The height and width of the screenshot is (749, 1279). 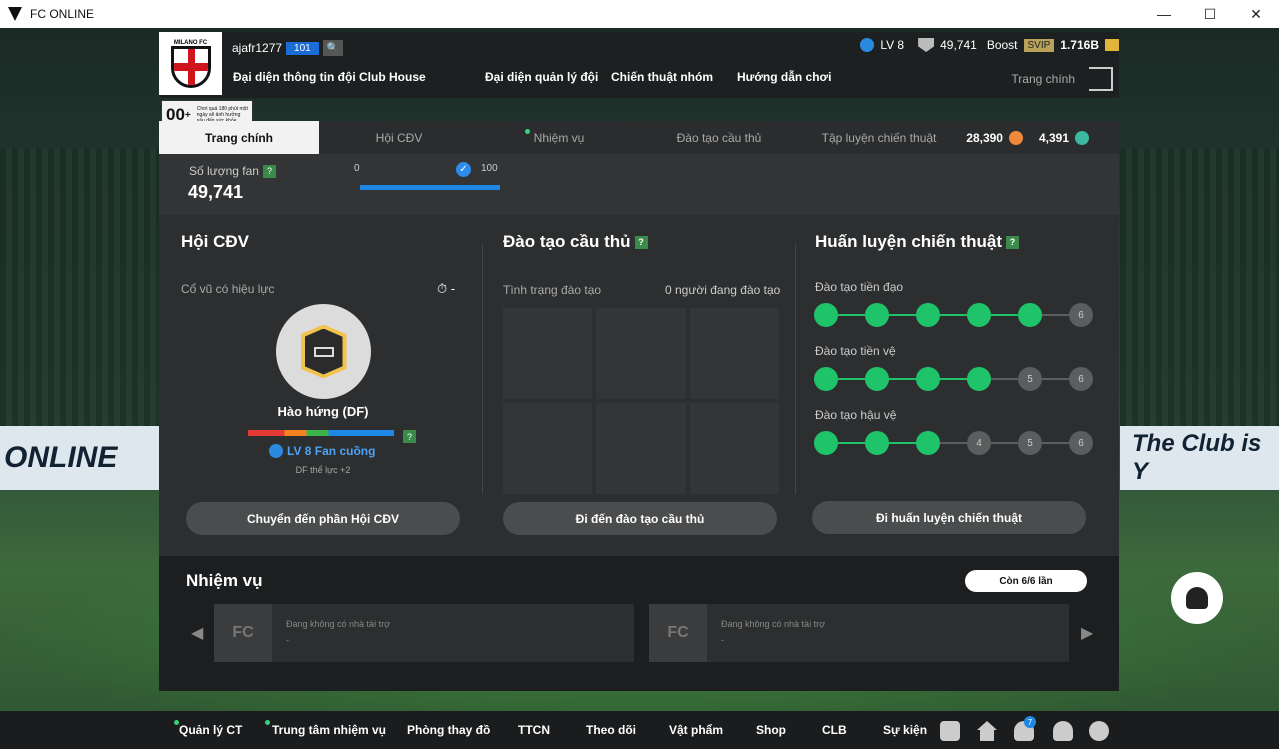 What do you see at coordinates (224, 171) in the screenshot?
I see `fan-label: Số lượng fan` at bounding box center [224, 171].